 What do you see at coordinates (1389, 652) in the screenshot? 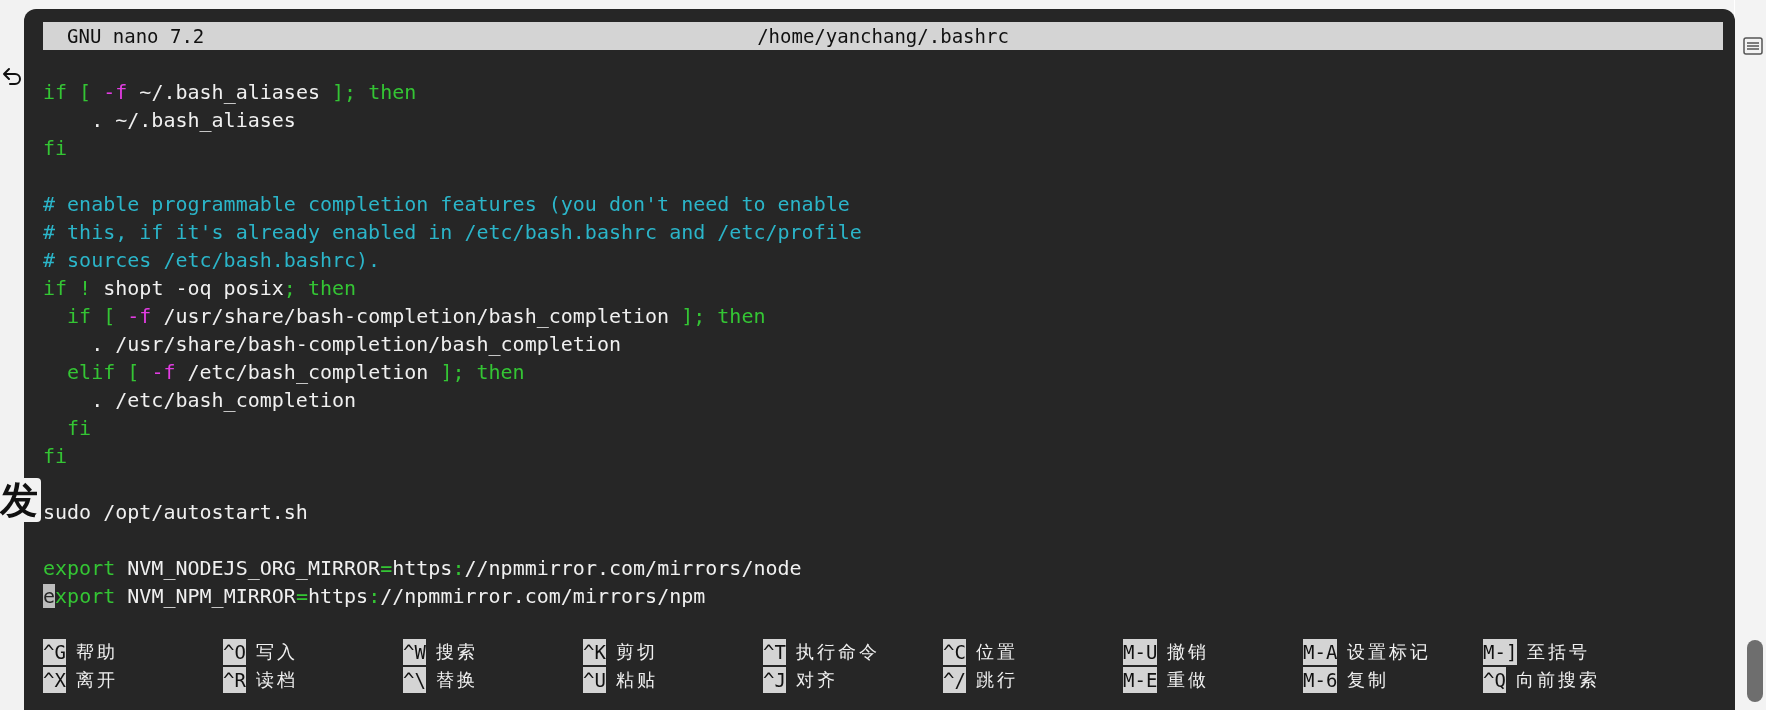
I see `shortcut-label: 设置标记` at bounding box center [1389, 652].